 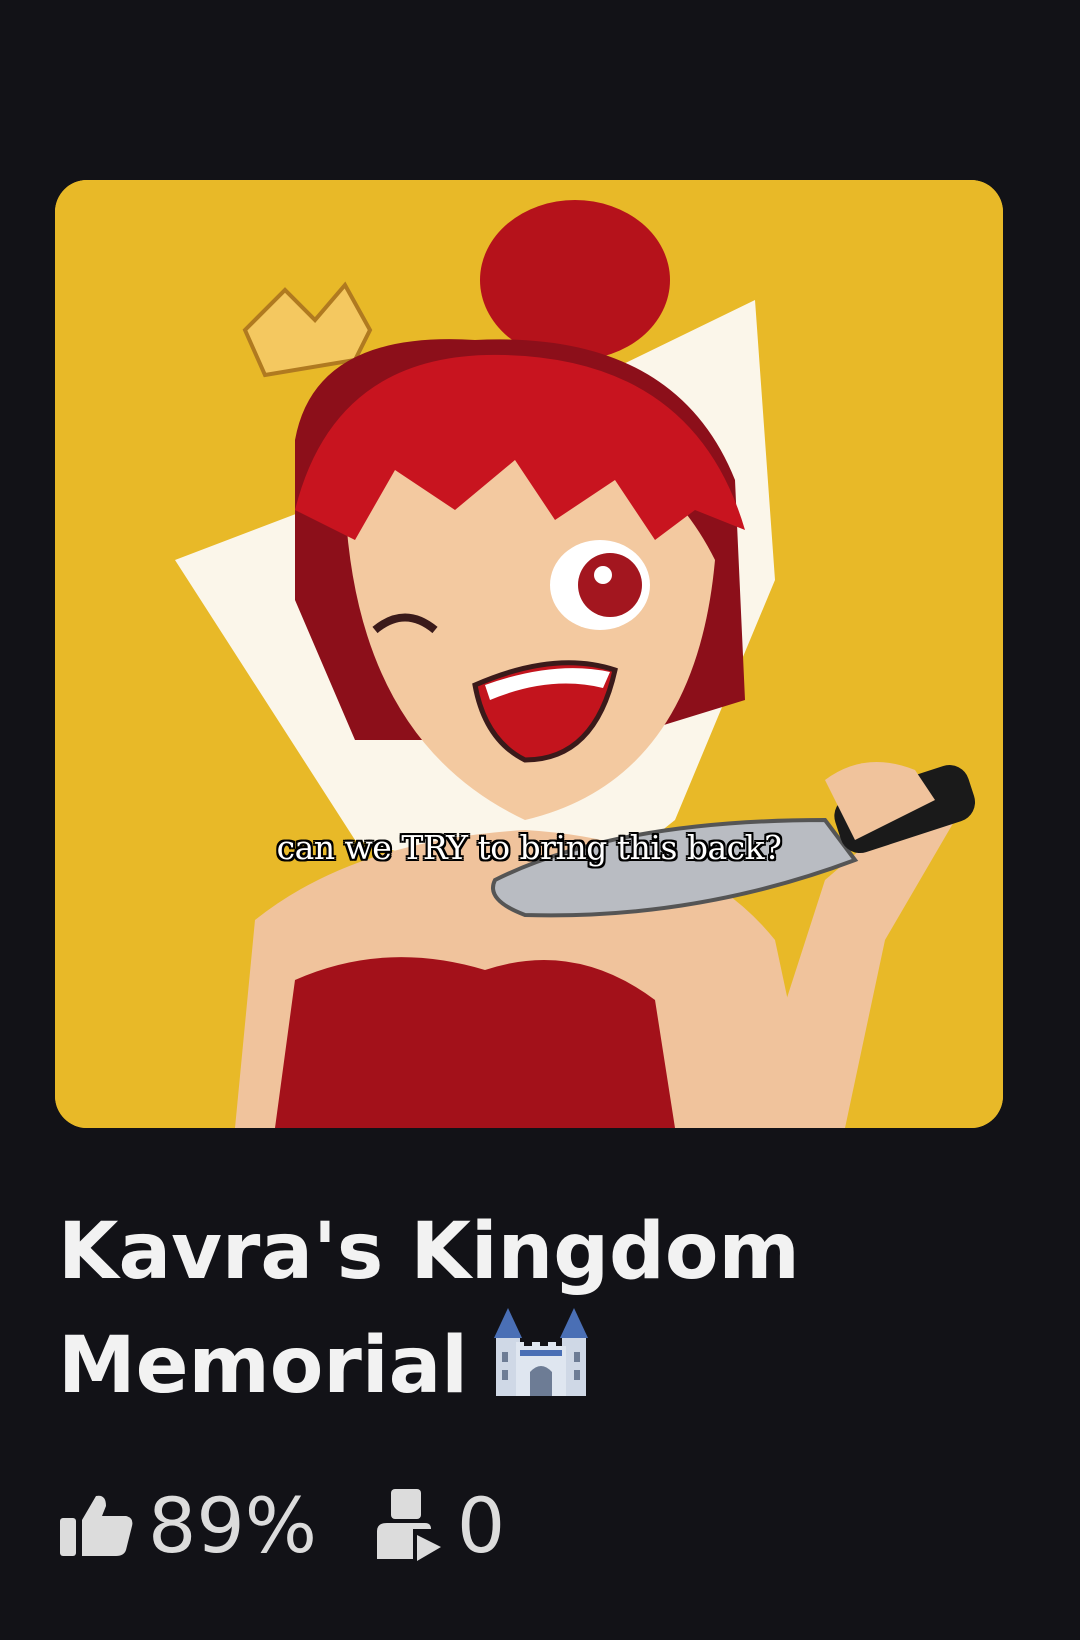 I want to click on player-count-stat: 0, so click(x=439, y=1525).